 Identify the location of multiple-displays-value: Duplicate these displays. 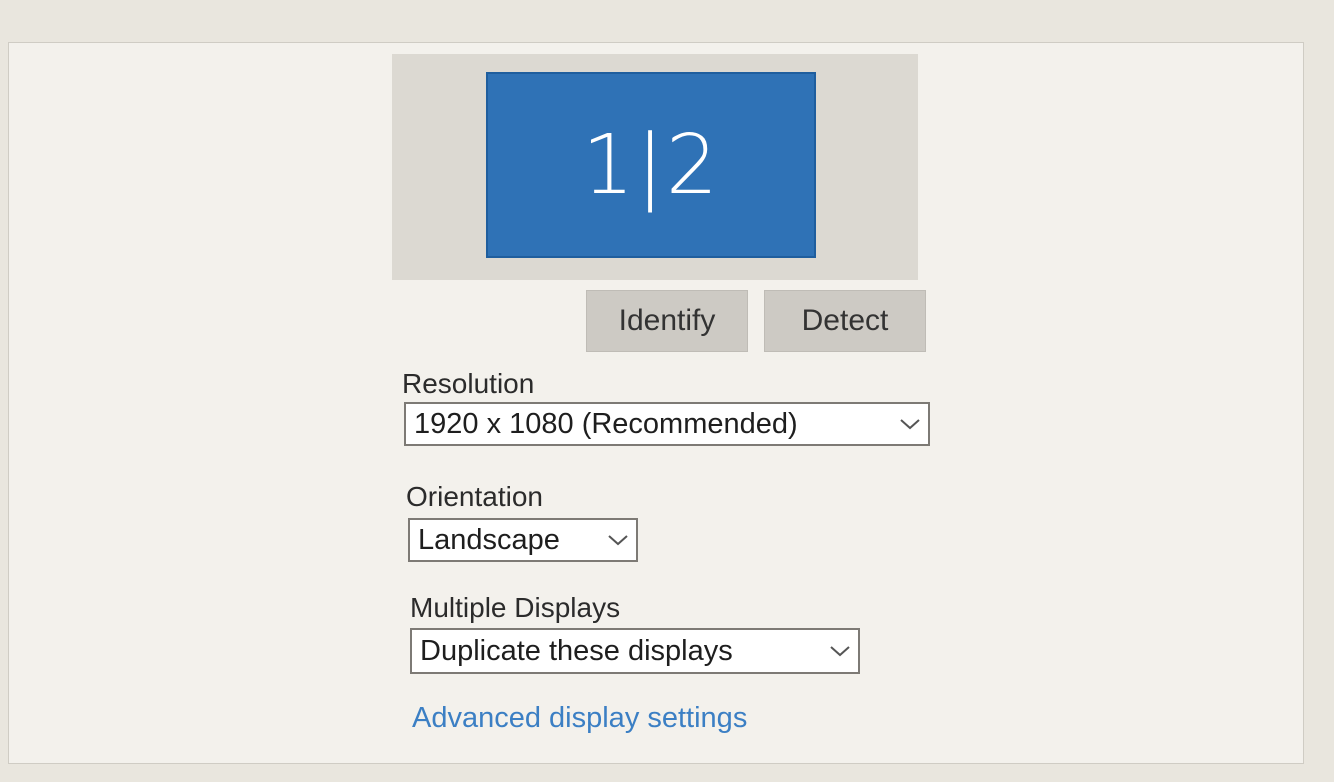
(576, 650).